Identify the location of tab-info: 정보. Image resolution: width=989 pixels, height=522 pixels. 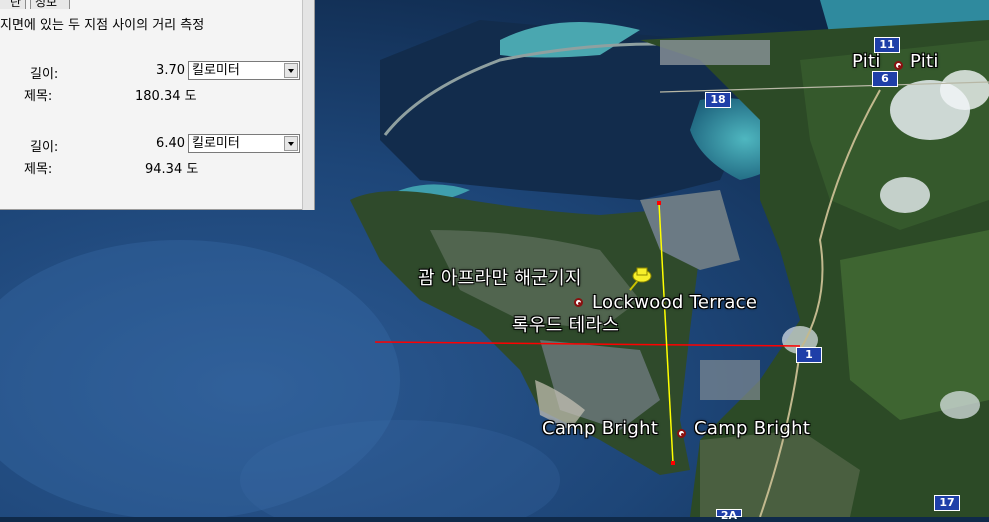
(50, 4).